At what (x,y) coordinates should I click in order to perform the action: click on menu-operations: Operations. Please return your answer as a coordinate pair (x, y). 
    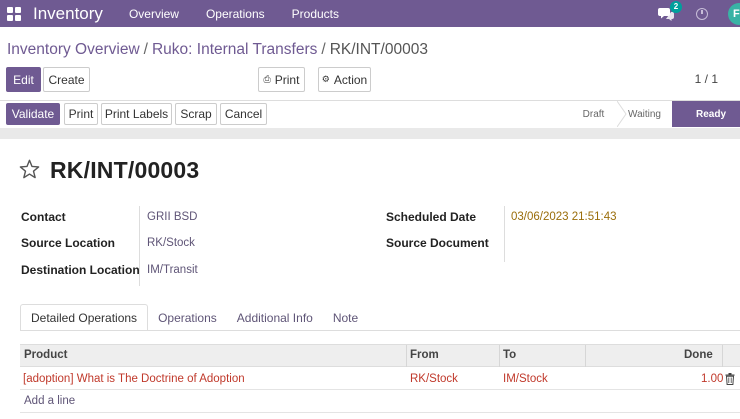
    Looking at the image, I should click on (235, 14).